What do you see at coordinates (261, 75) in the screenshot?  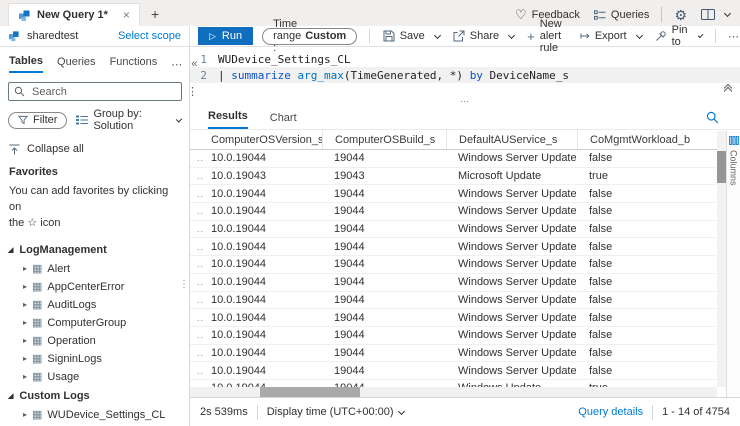 I see `code-keyword: summarize` at bounding box center [261, 75].